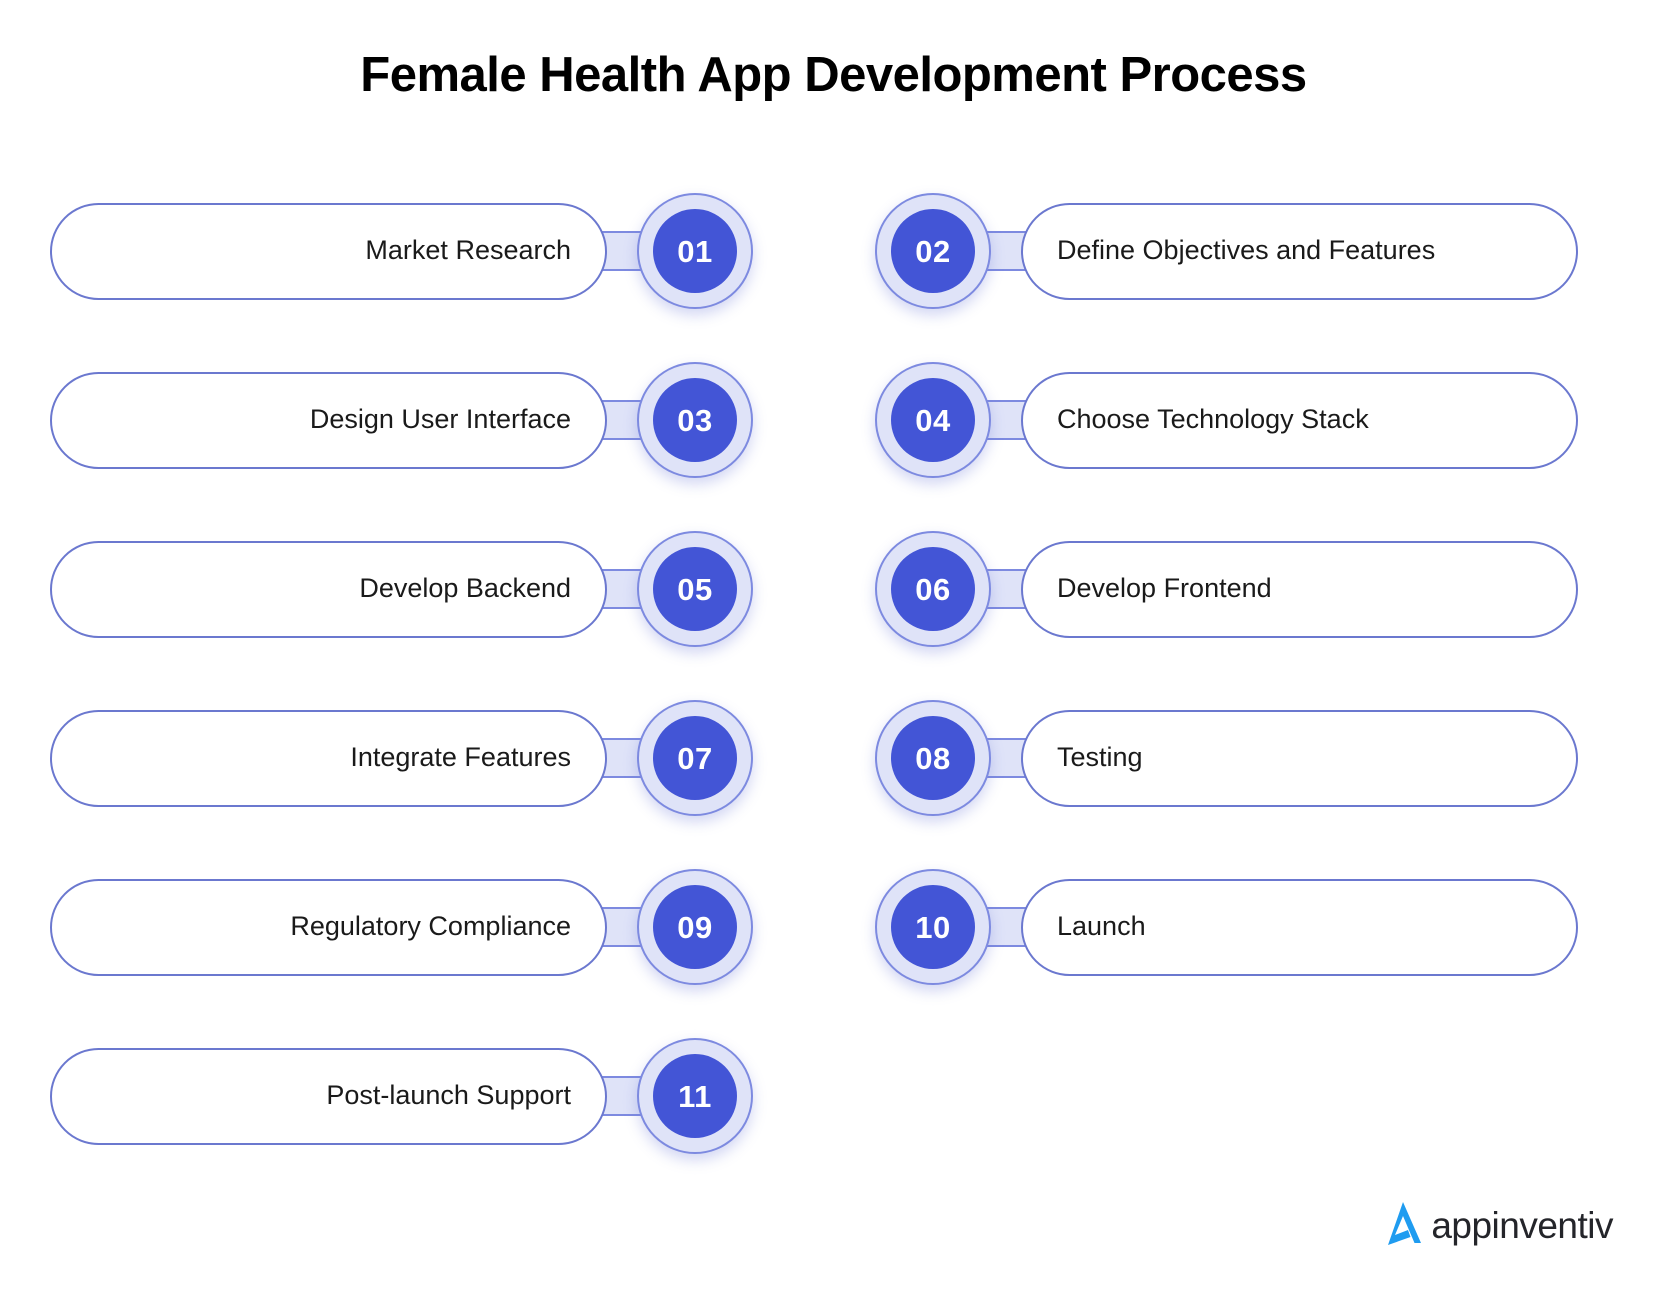  What do you see at coordinates (1299, 589) in the screenshot?
I see `step-pill: Develop Frontend` at bounding box center [1299, 589].